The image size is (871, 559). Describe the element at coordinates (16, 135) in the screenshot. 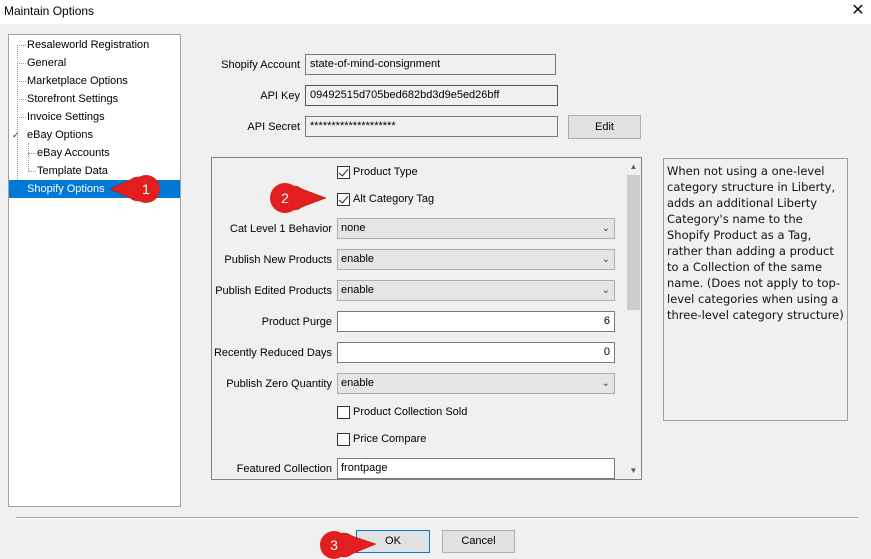

I see `expand-chevron-icon: ✓` at that location.